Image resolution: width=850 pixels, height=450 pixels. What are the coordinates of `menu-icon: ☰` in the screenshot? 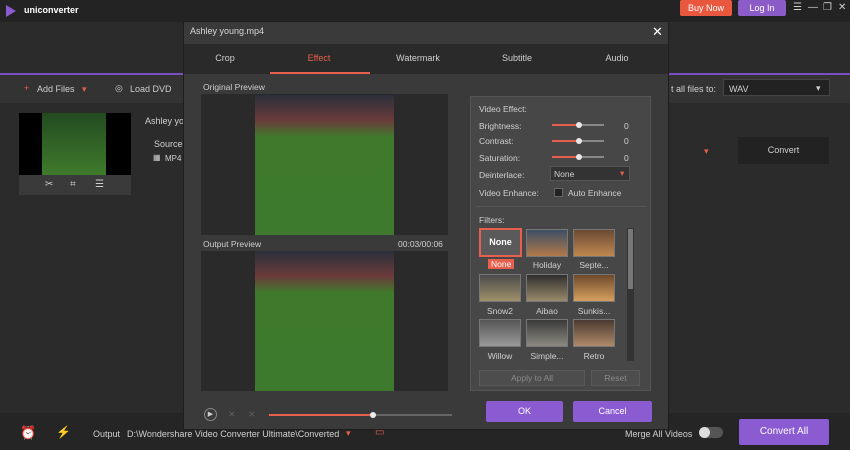 It's located at (797, 7).